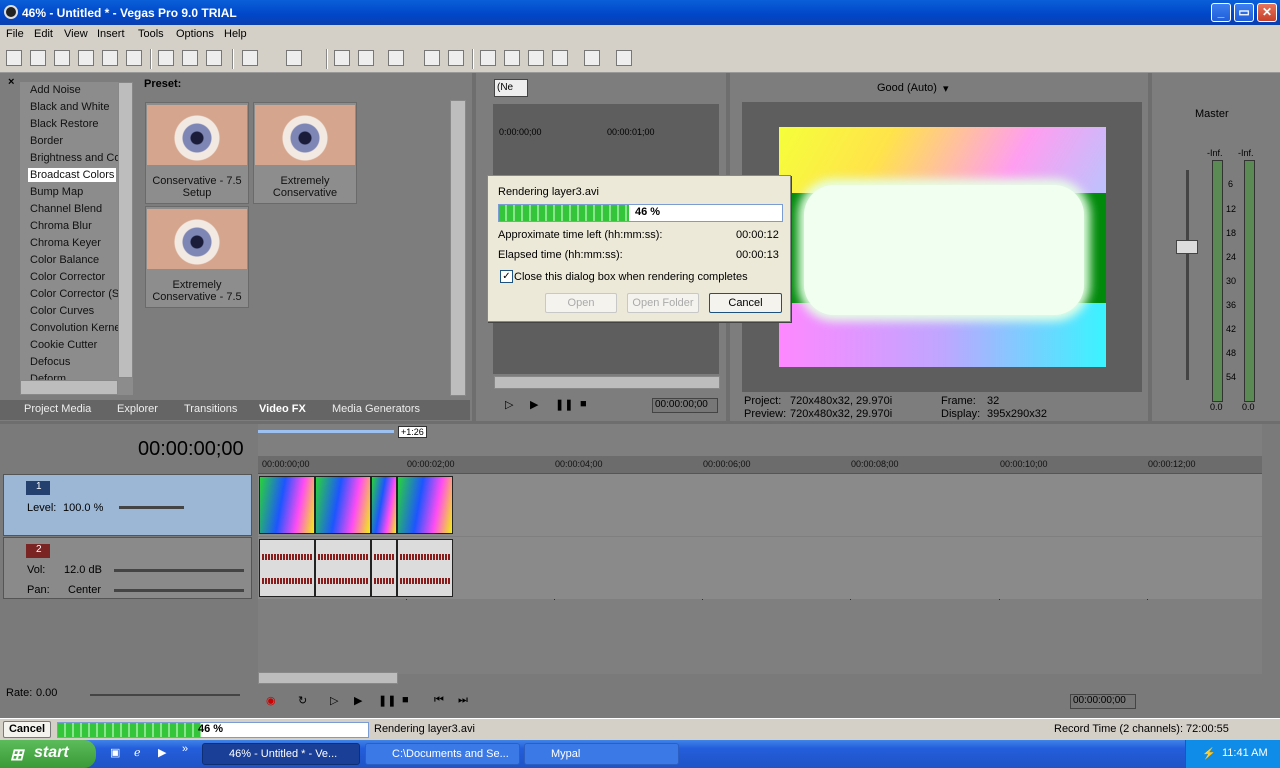 The width and height of the screenshot is (1280, 768). I want to click on fx-item: Black and White, so click(69, 107).